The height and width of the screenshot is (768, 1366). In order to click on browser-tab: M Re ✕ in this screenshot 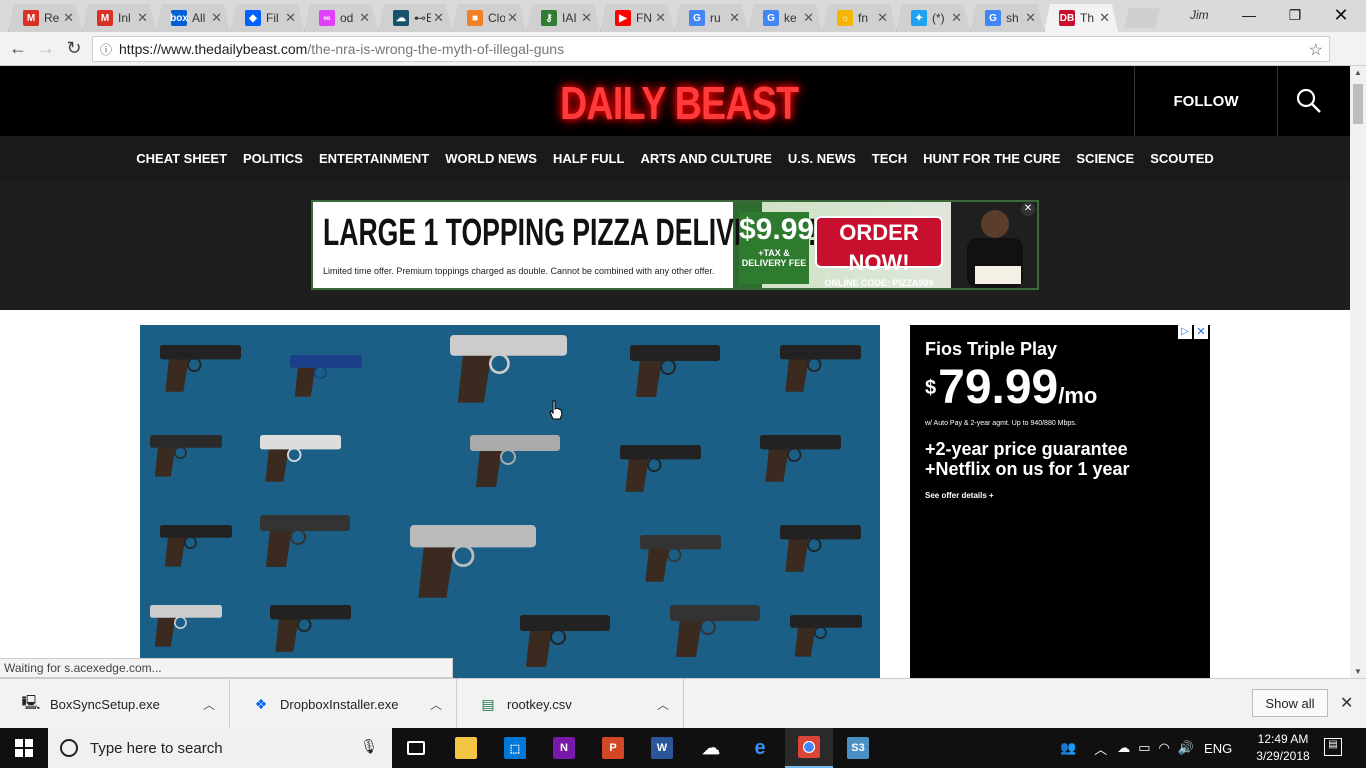, I will do `click(45, 18)`.